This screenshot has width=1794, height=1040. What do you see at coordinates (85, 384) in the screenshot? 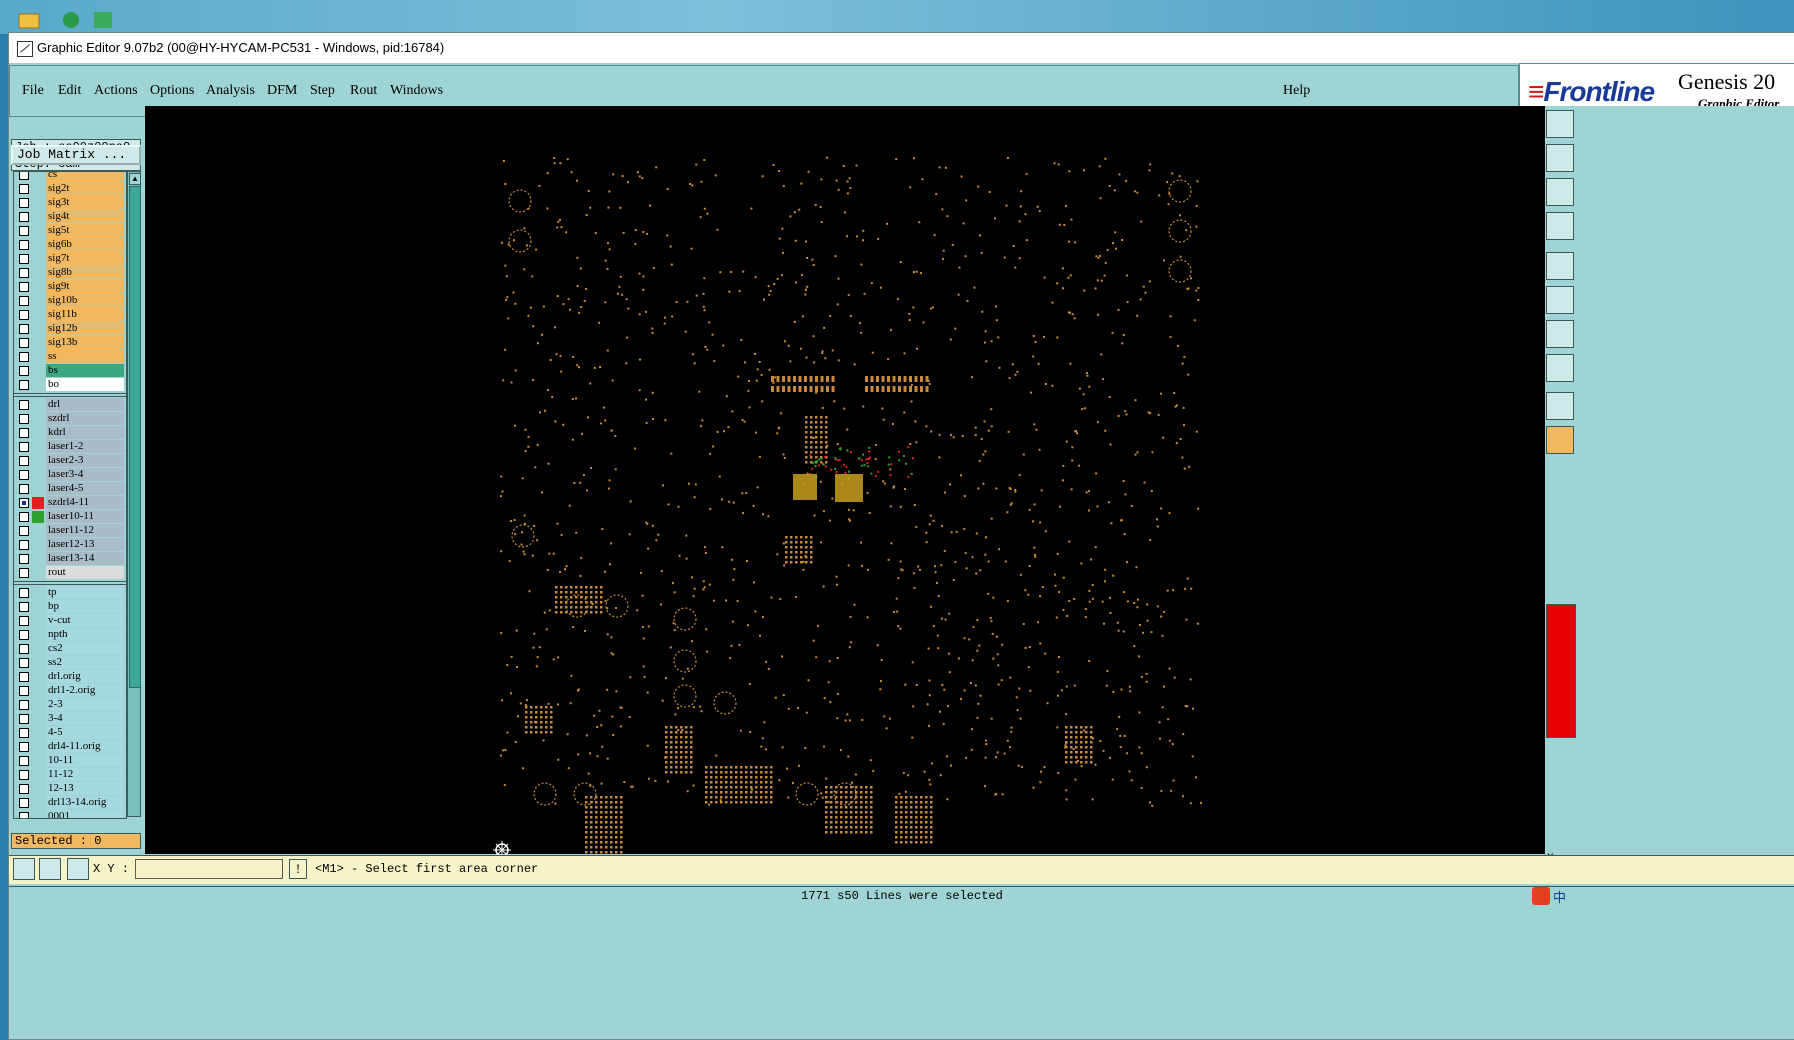
I see `layer-name: bo` at bounding box center [85, 384].